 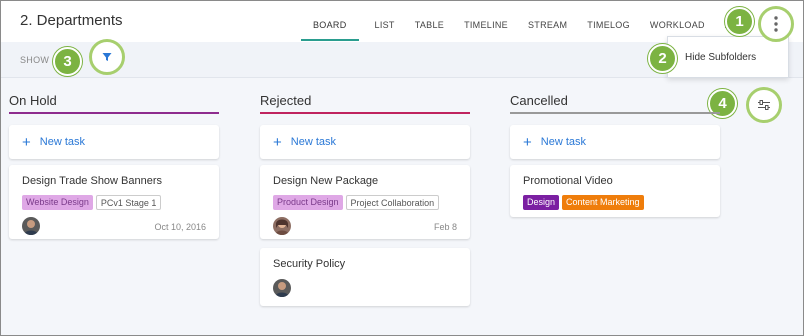 What do you see at coordinates (92, 181) in the screenshot?
I see `task-title: Design Trade Show Banners` at bounding box center [92, 181].